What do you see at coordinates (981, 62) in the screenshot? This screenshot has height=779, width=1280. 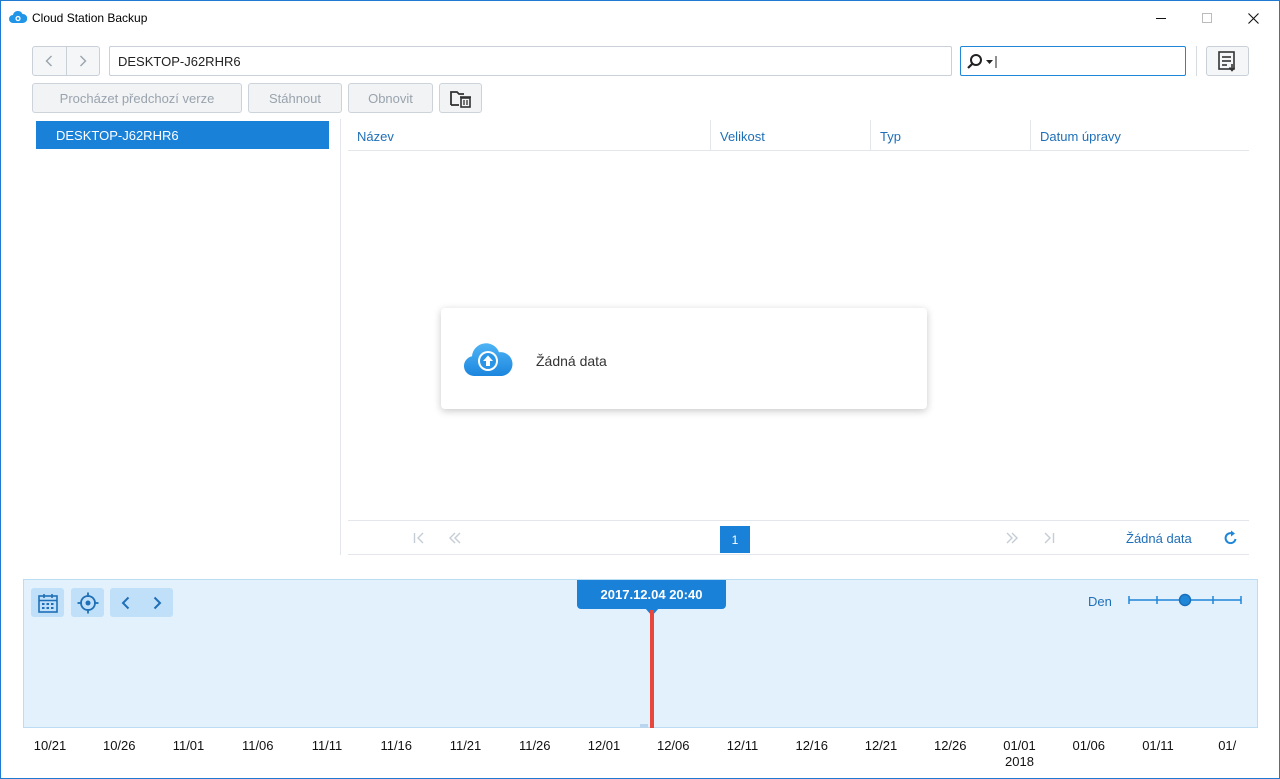 I see `search-icon` at bounding box center [981, 62].